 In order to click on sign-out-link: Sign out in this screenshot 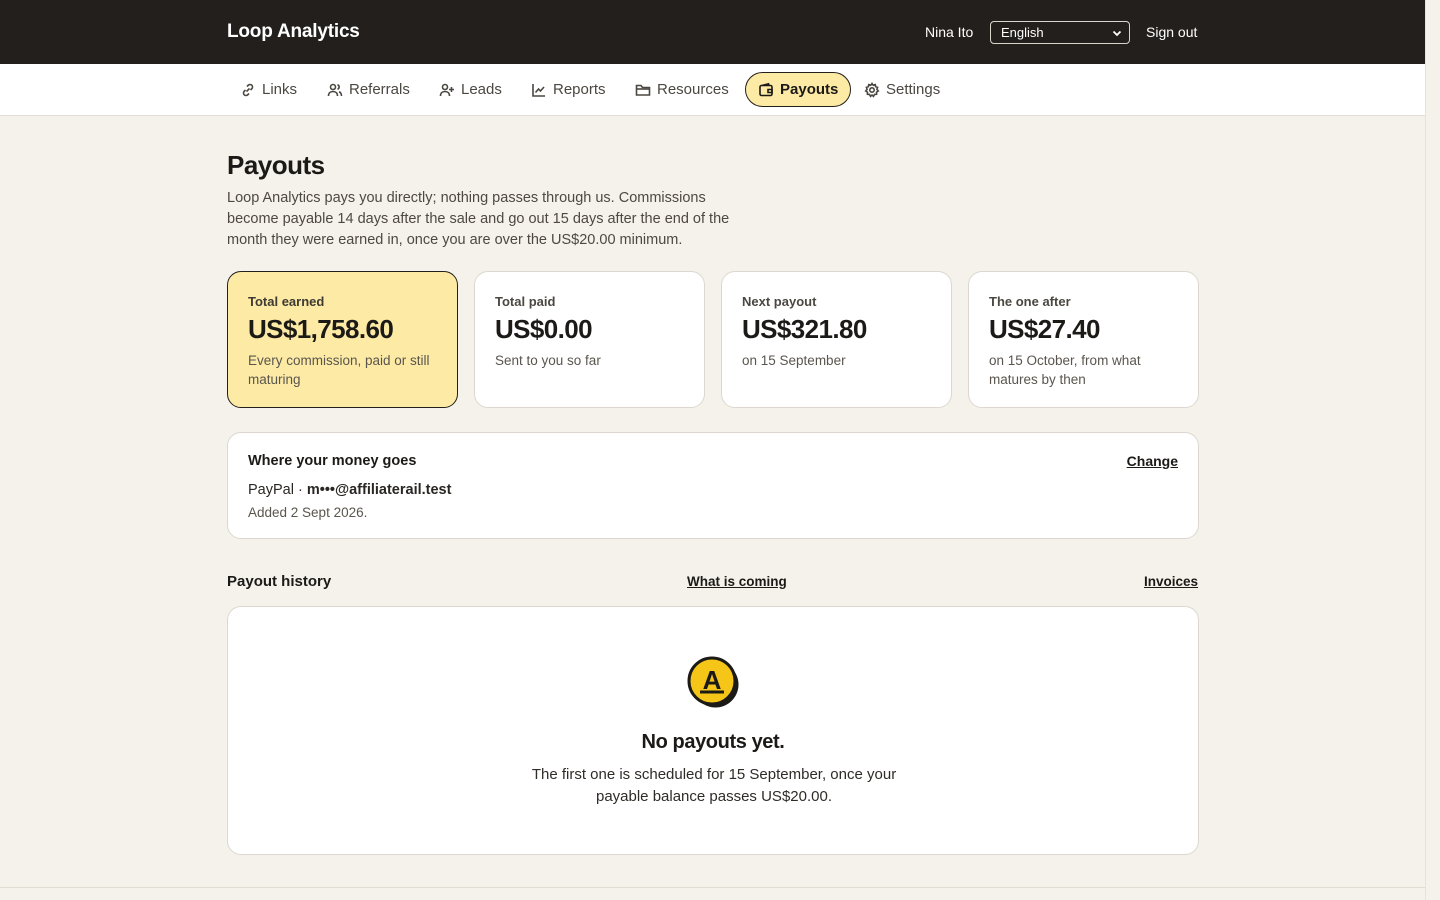, I will do `click(1171, 32)`.